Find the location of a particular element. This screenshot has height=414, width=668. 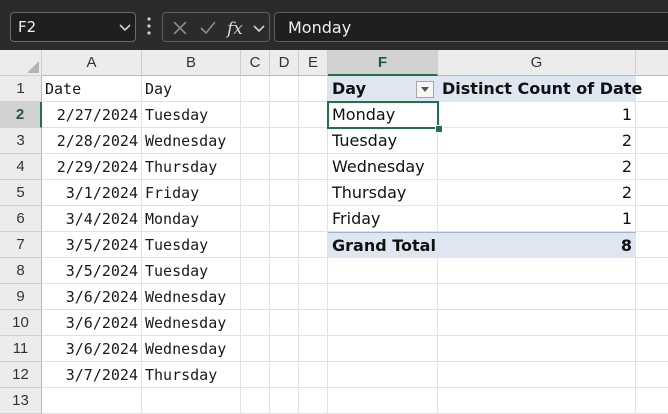

row-header-7: 7 is located at coordinates (21, 245).